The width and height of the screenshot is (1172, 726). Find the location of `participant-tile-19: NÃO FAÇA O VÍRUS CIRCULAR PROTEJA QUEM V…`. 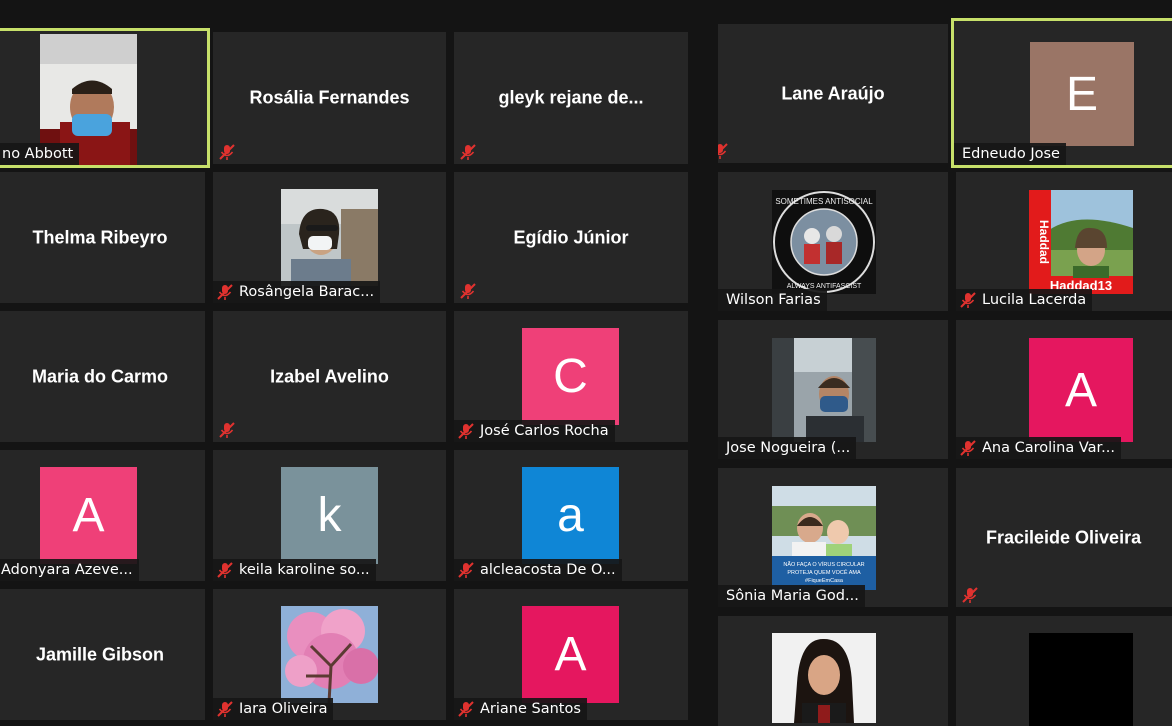

participant-tile-19: NÃO FAÇA O VÍRUS CIRCULAR PROTEJA QUEM V… is located at coordinates (833, 537).